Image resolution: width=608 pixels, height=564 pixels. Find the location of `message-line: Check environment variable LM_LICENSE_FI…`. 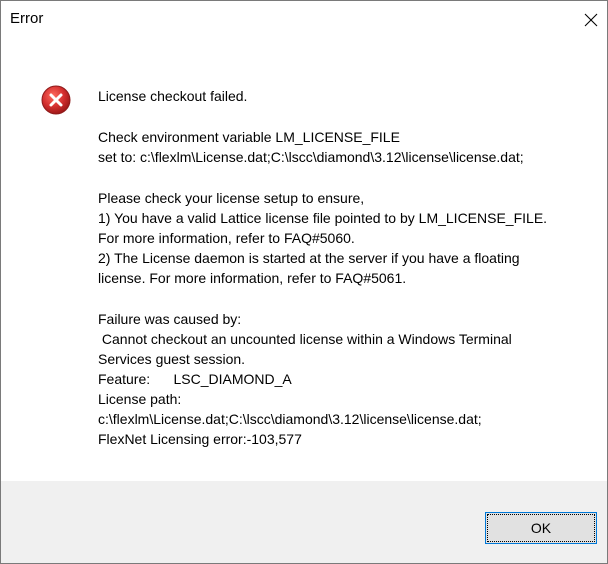

message-line: Check environment variable LM_LICENSE_FI… is located at coordinates (249, 137).